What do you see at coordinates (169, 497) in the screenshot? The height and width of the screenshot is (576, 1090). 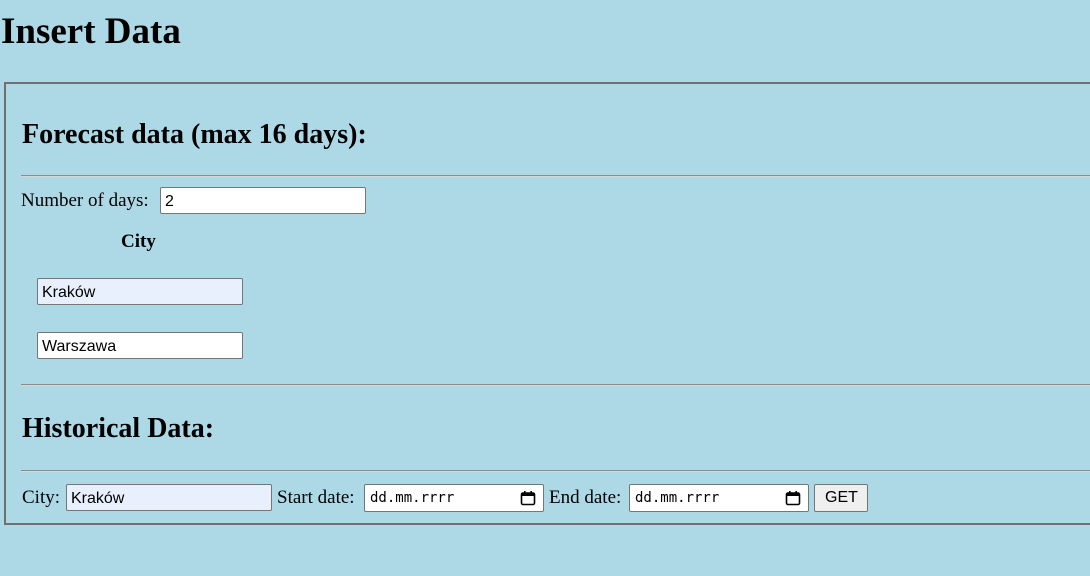 I see `historical-city-input: Kraków` at bounding box center [169, 497].